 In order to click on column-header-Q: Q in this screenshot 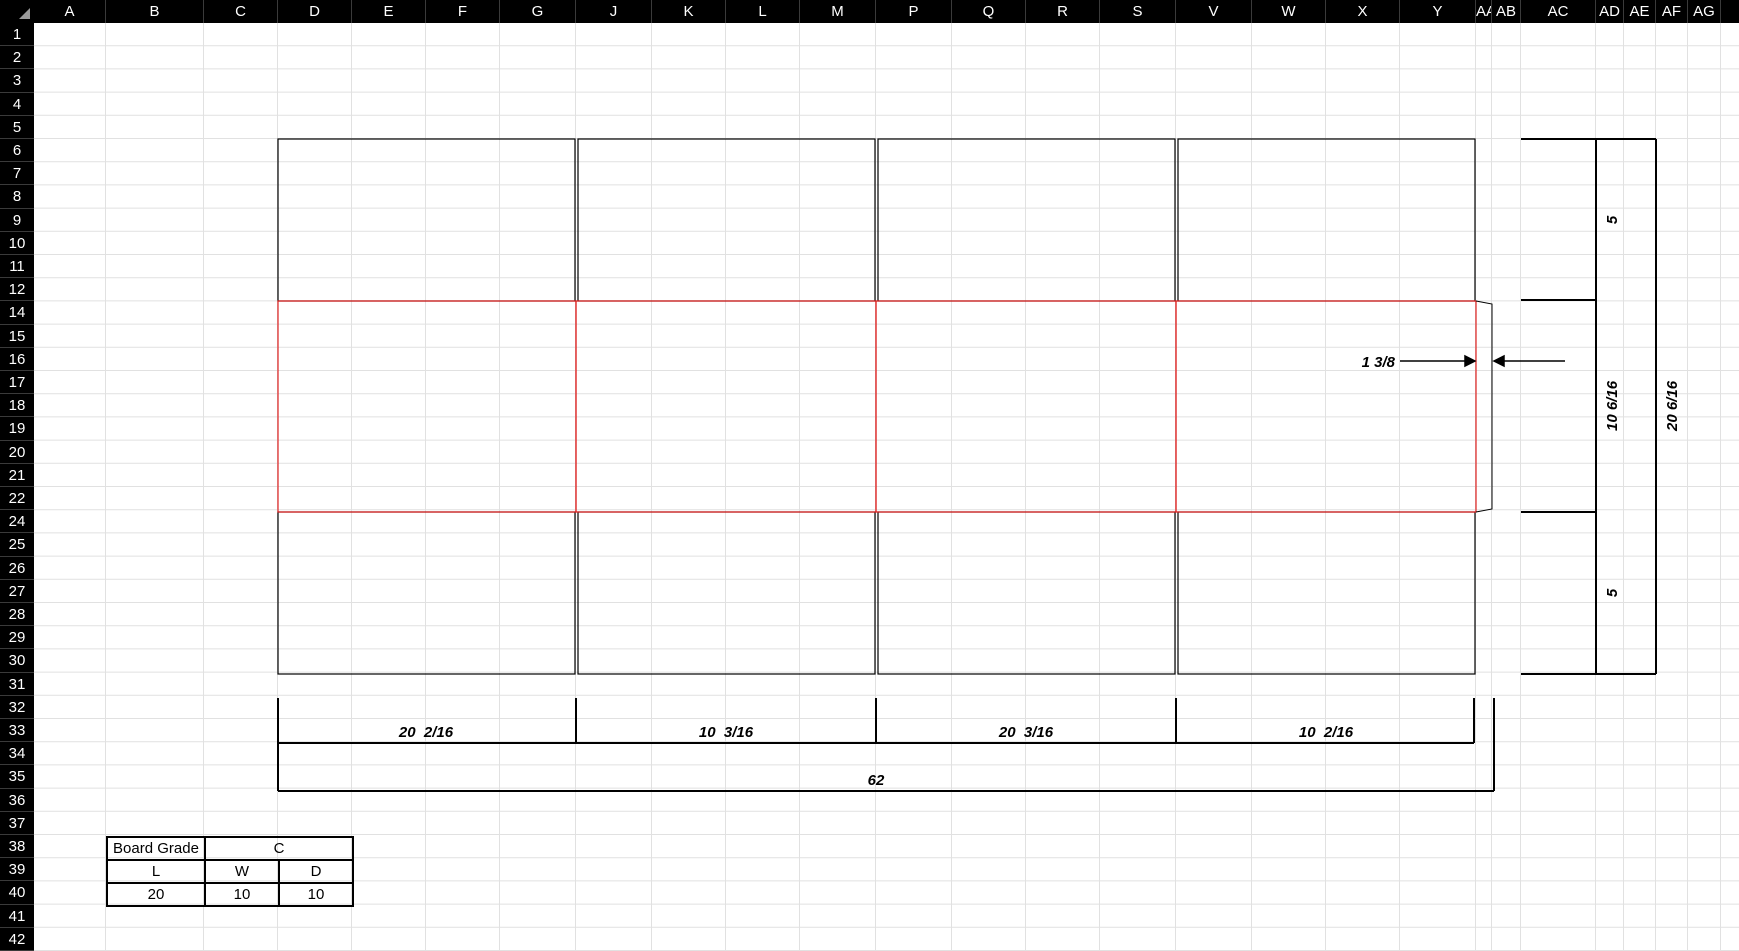, I will do `click(989, 11)`.